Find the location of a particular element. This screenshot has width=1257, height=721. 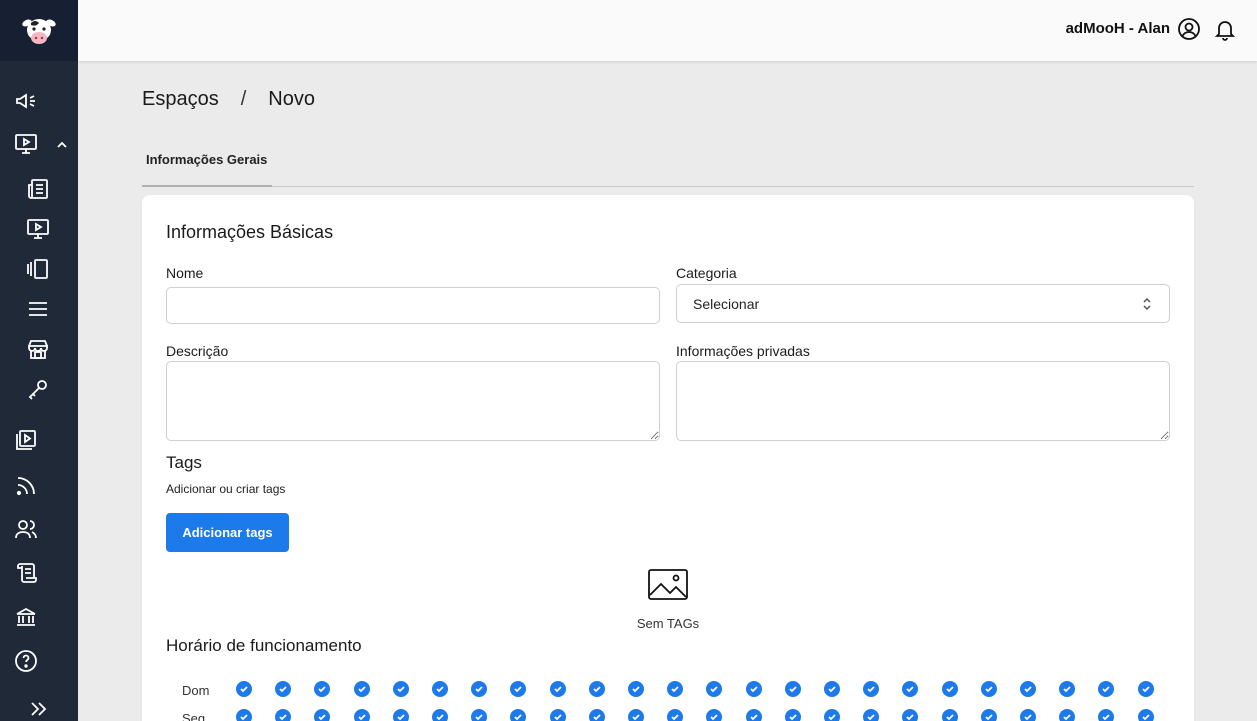

notifications-bell-icon is located at coordinates (1225, 29).